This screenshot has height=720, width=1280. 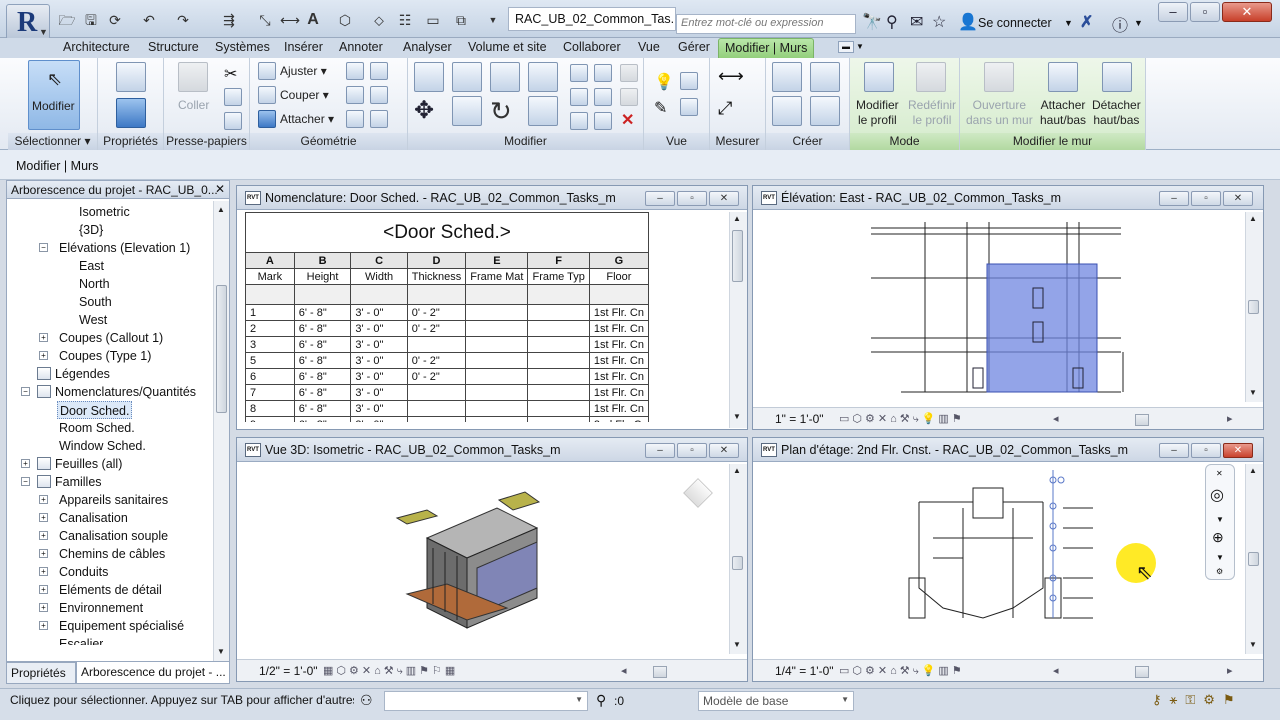 I want to click on options-icon: ⚙, so click(x=1219, y=571).